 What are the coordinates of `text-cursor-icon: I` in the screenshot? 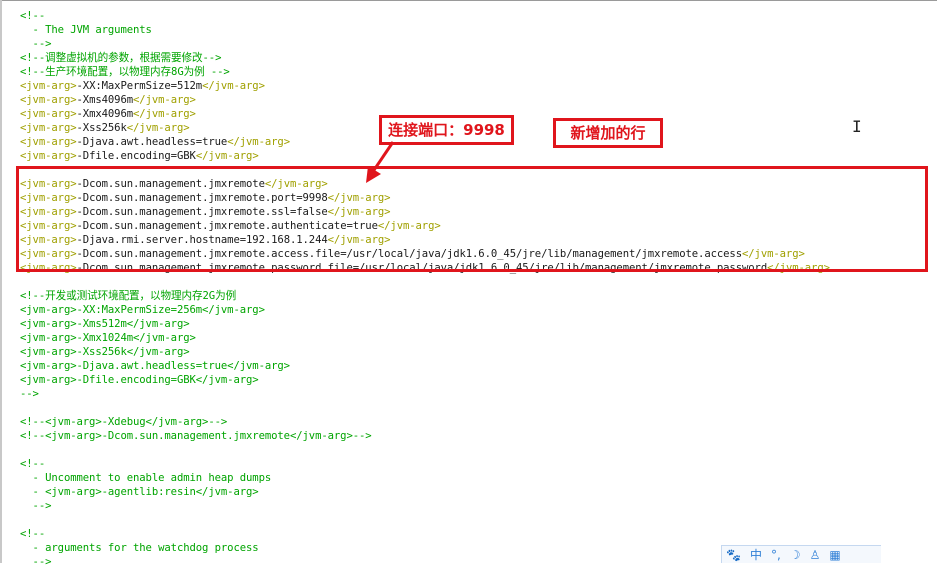 It's located at (857, 126).